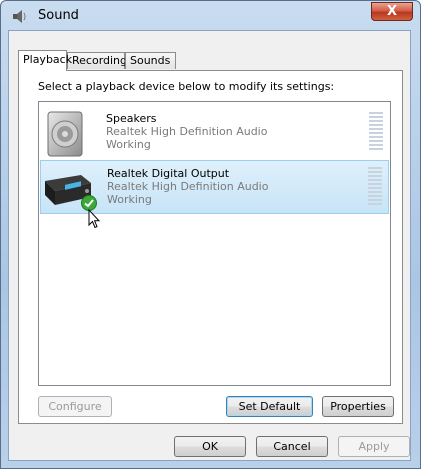  I want to click on cancel-button: Cancel, so click(292, 446).